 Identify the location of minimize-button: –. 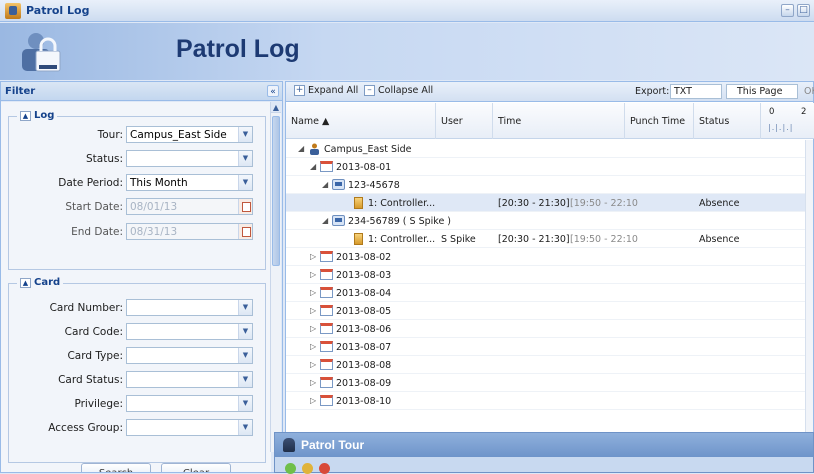
(787, 10).